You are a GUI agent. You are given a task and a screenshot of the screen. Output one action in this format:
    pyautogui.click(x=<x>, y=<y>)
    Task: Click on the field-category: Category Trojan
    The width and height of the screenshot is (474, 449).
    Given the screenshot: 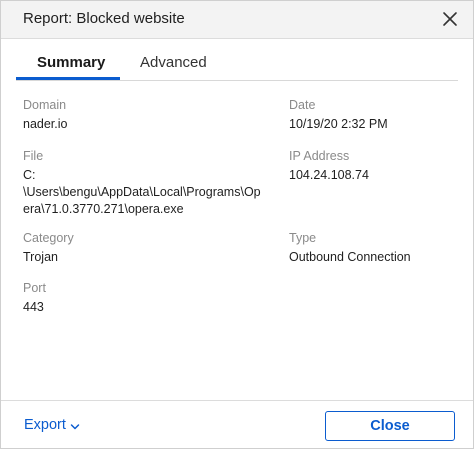 What is the action you would take?
    pyautogui.click(x=48, y=248)
    